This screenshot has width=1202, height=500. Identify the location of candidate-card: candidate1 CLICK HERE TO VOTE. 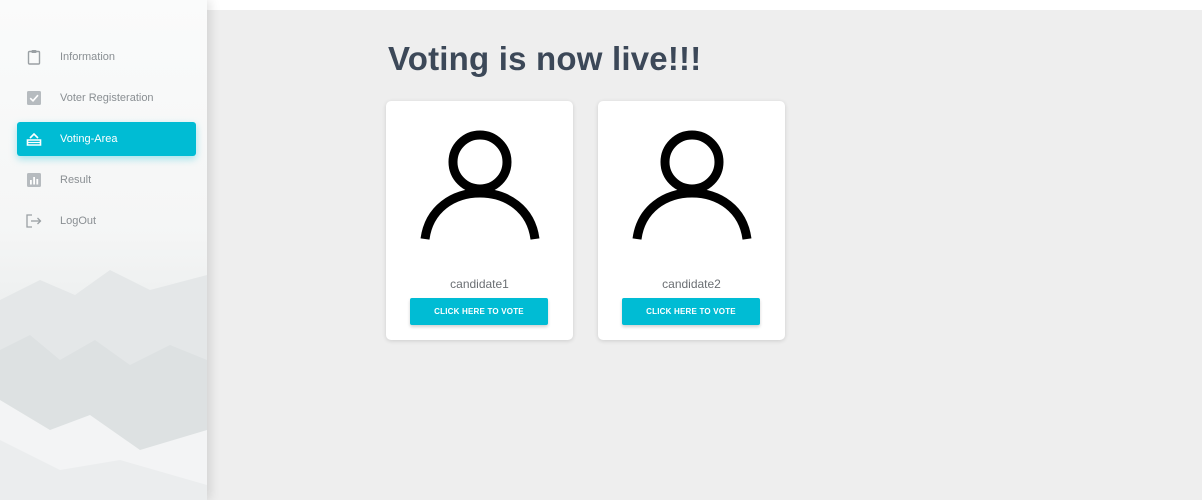
(479, 220).